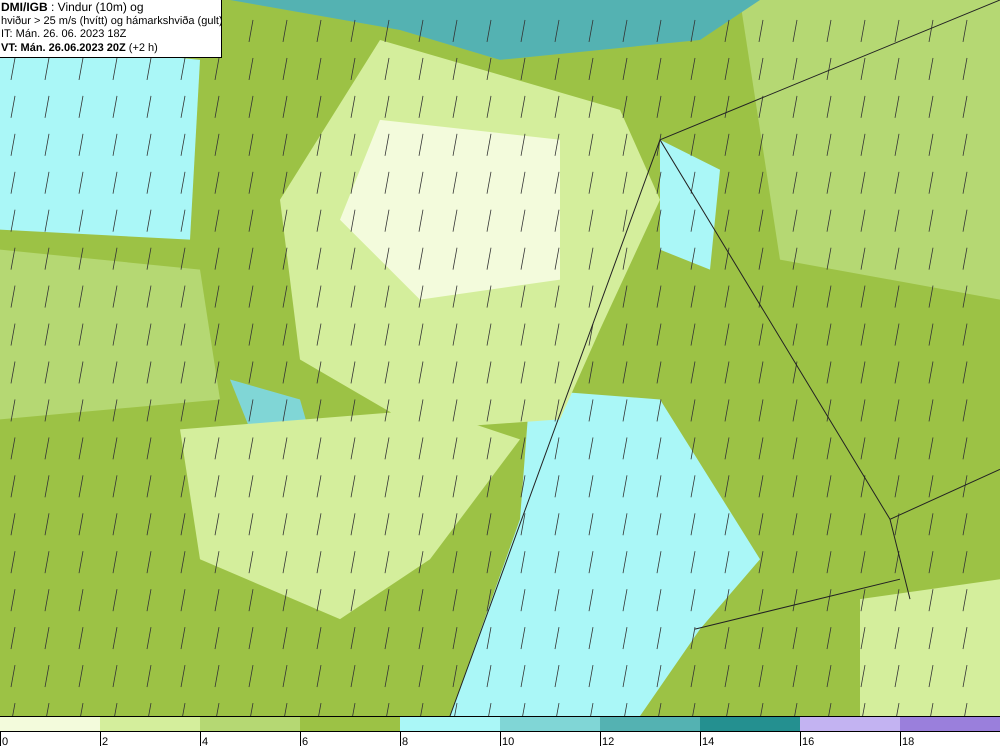 This screenshot has height=747, width=1000. Describe the element at coordinates (508, 741) in the screenshot. I see `legend-label: 10` at that location.